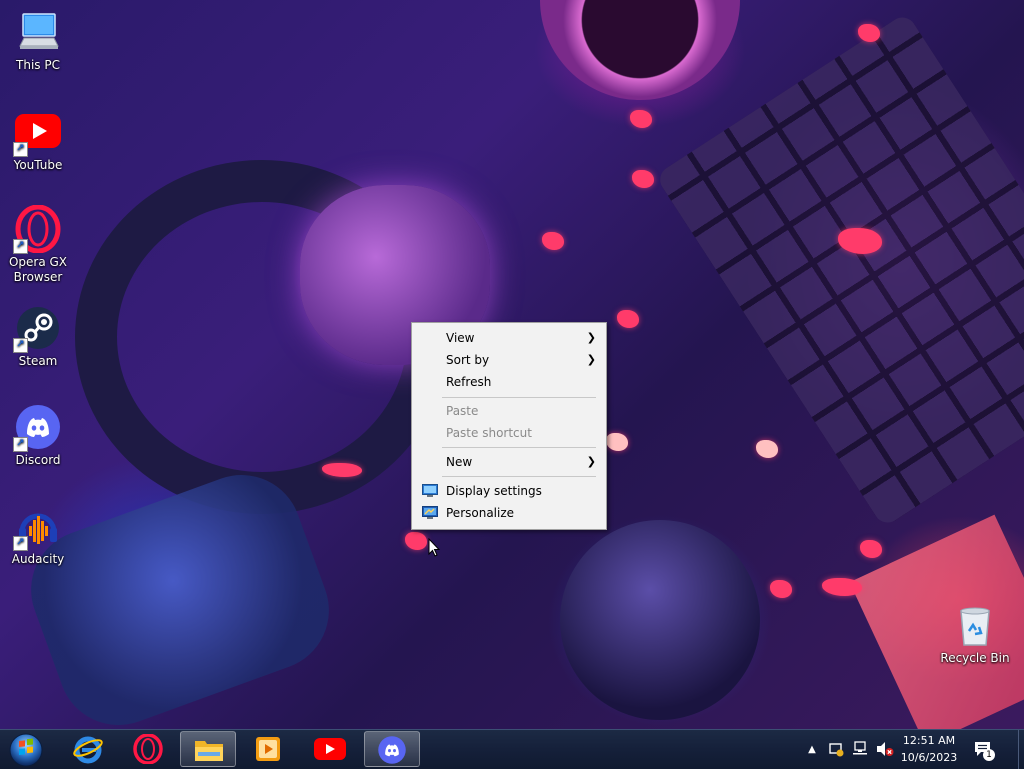 Image resolution: width=1024 pixels, height=769 pixels. I want to click on menu-item-sort-by: Sort by ❯, so click(509, 360).